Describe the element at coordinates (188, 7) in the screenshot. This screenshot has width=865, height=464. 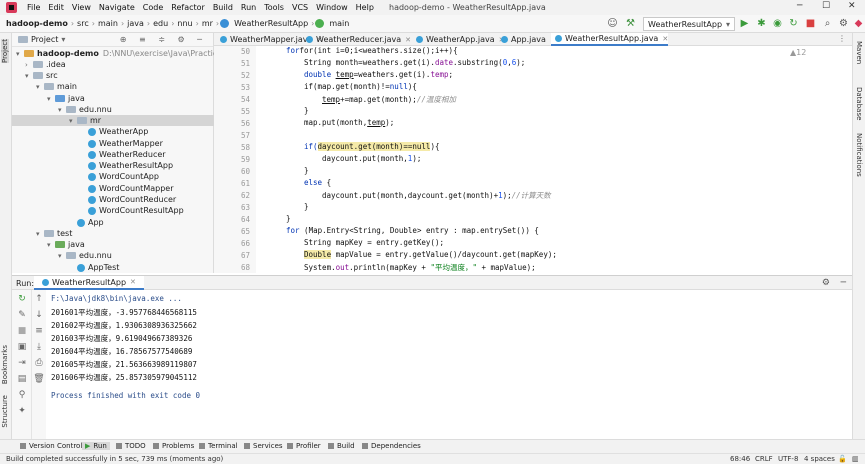
I see `menu-refactor: Refactor` at that location.